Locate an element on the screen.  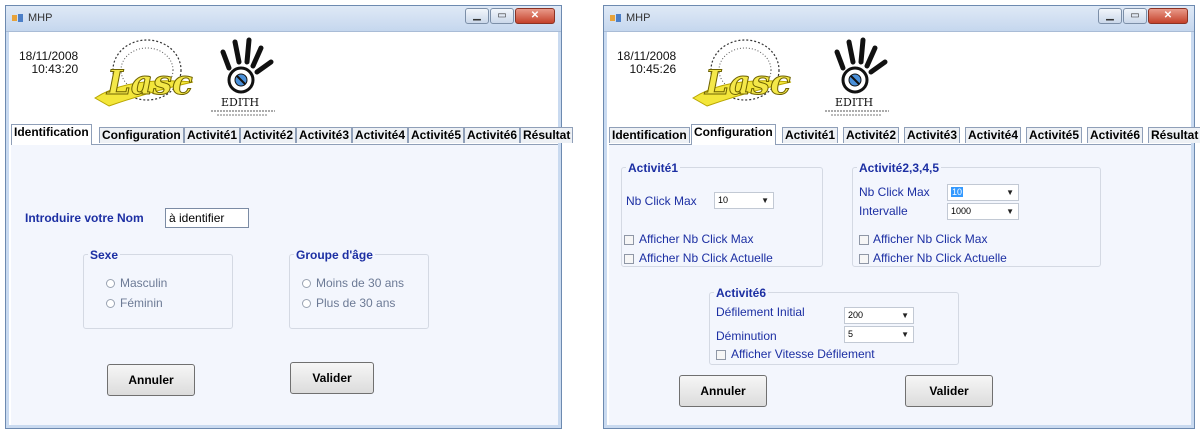
plus-30-radio is located at coordinates (306, 303).